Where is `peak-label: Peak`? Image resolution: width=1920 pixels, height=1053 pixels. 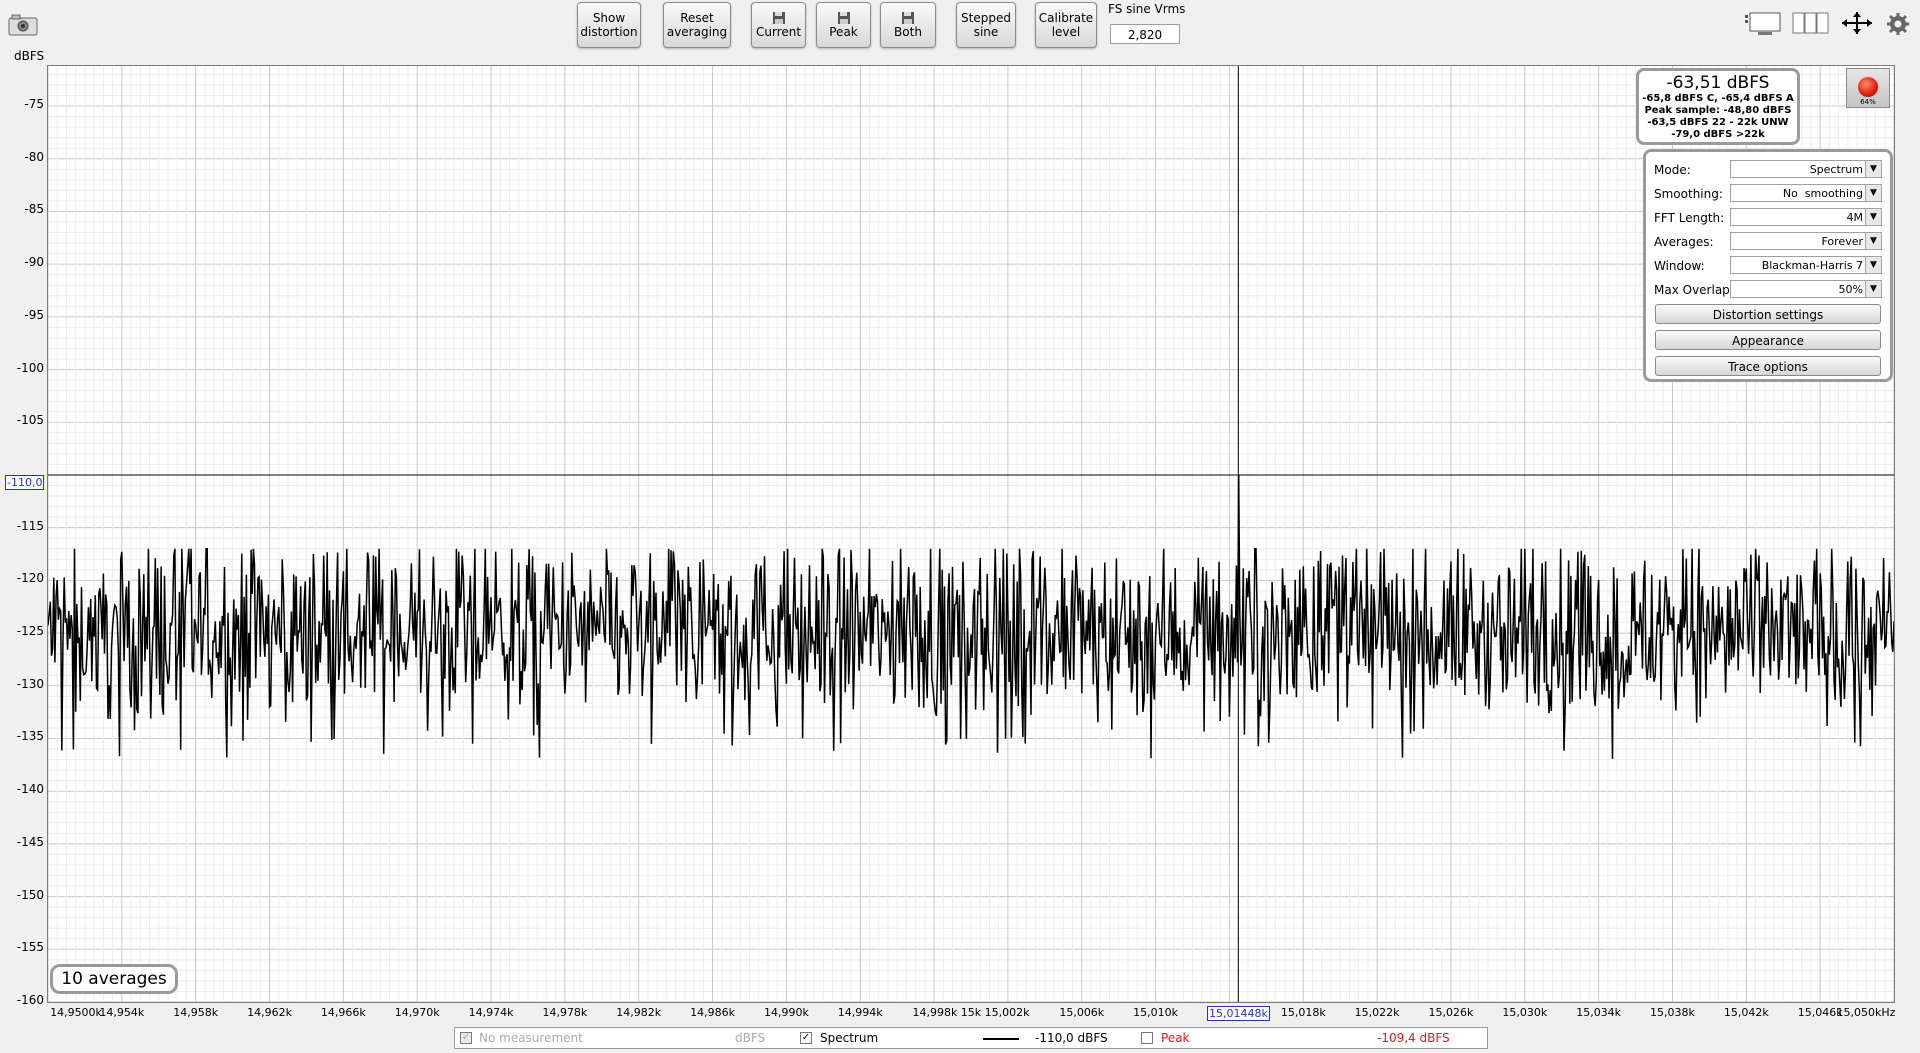 peak-label: Peak is located at coordinates (843, 32).